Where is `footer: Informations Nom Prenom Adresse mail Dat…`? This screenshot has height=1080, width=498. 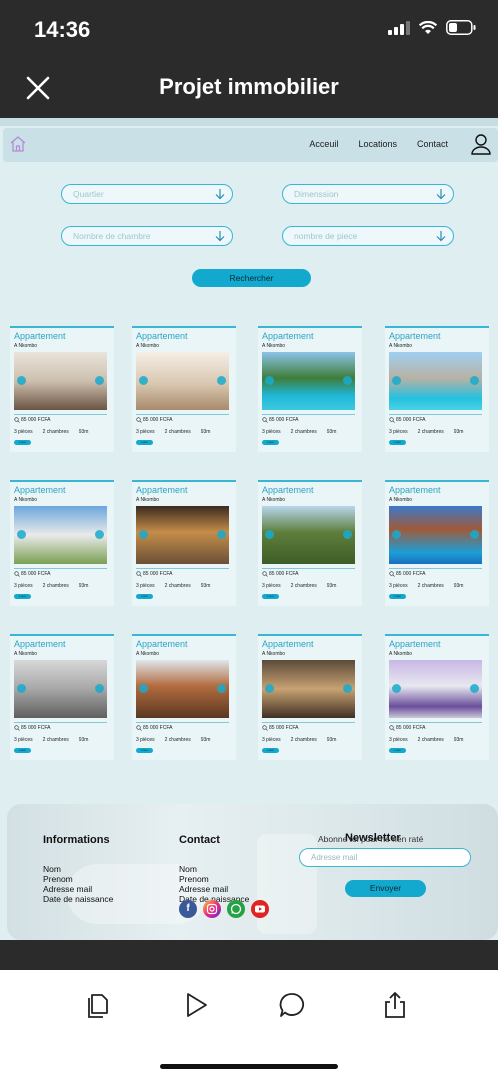
footer: Informations Nom Prenom Adresse mail Dat… is located at coordinates (252, 872).